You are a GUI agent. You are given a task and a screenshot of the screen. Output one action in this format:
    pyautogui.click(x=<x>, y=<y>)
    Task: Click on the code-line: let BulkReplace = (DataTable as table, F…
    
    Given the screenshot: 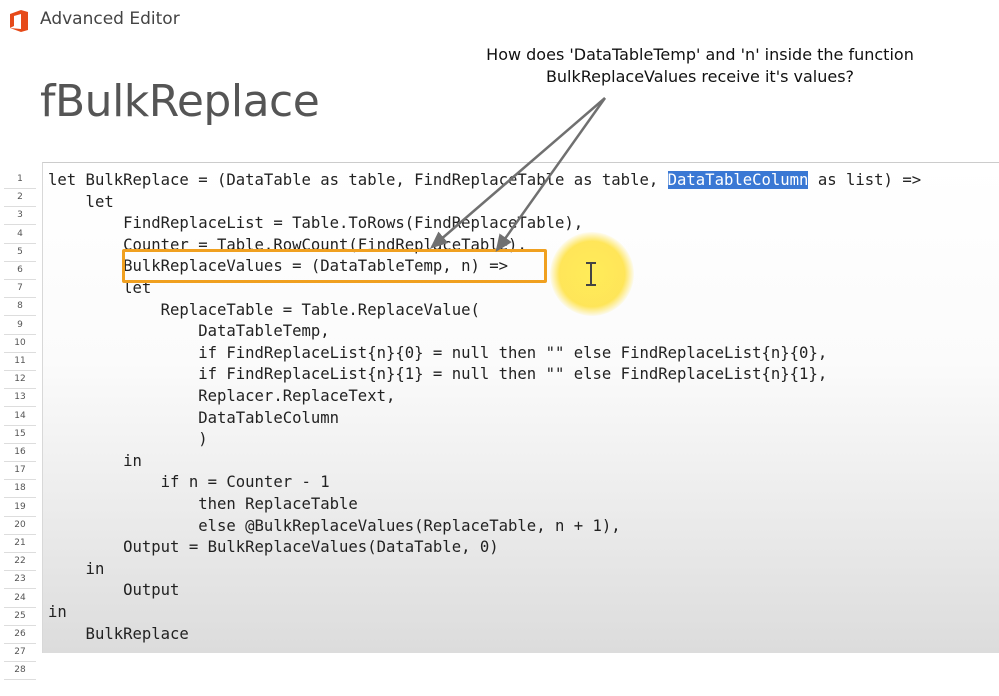 What is the action you would take?
    pyautogui.click(x=484, y=181)
    